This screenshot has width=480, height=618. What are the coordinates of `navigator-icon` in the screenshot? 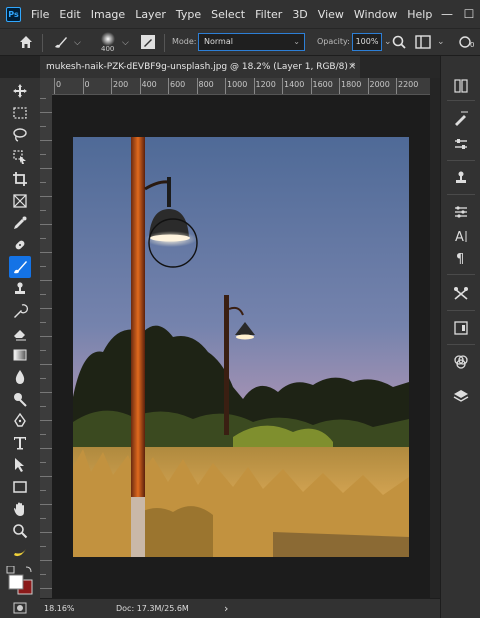 It's located at (461, 328).